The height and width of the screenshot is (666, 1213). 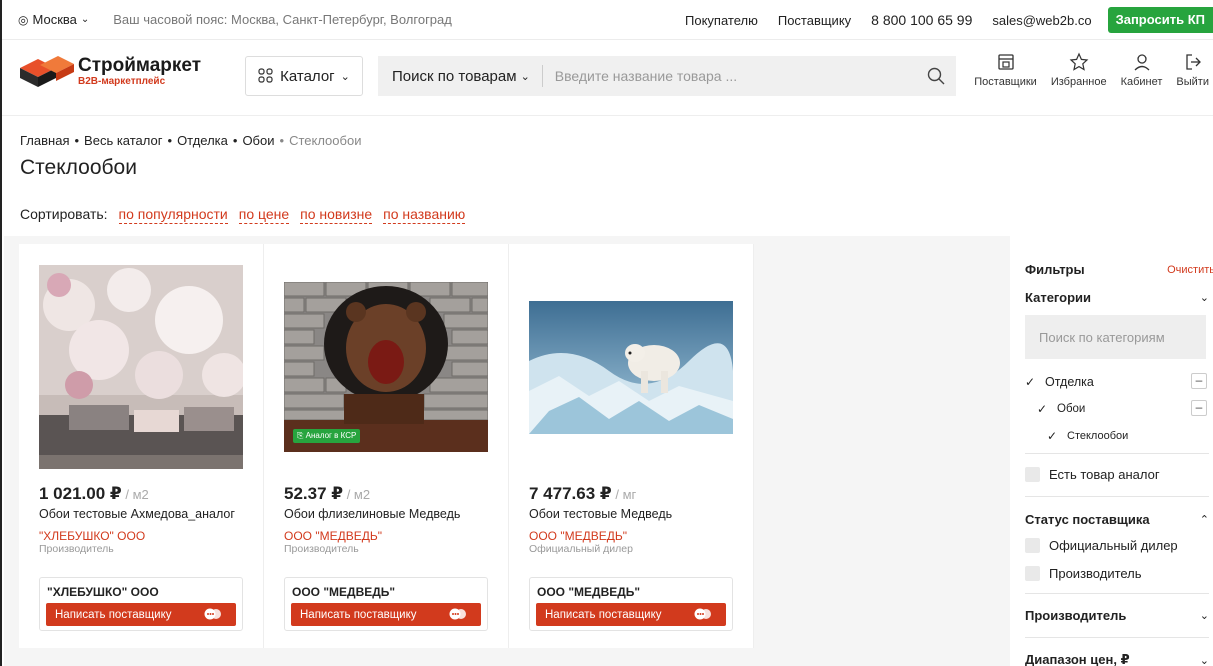 What do you see at coordinates (325, 140) in the screenshot?
I see `breadcrumb-current: Стеклообои` at bounding box center [325, 140].